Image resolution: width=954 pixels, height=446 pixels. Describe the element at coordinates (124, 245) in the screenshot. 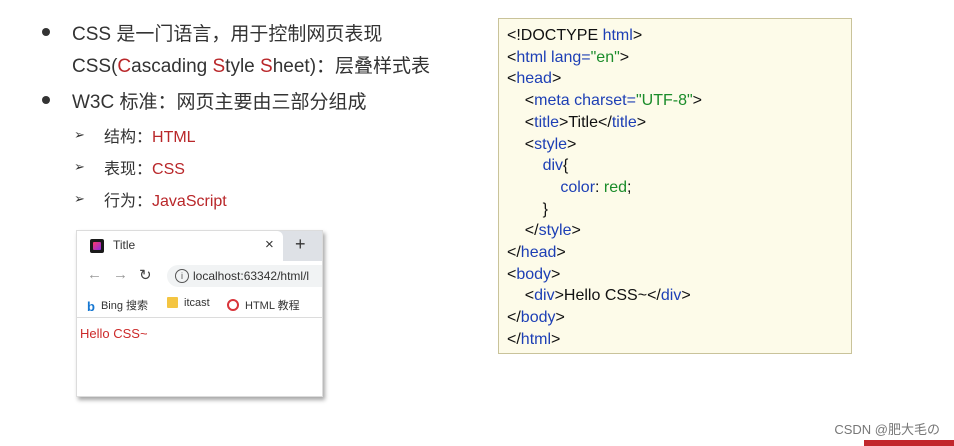

I see `tab-title: Title` at that location.